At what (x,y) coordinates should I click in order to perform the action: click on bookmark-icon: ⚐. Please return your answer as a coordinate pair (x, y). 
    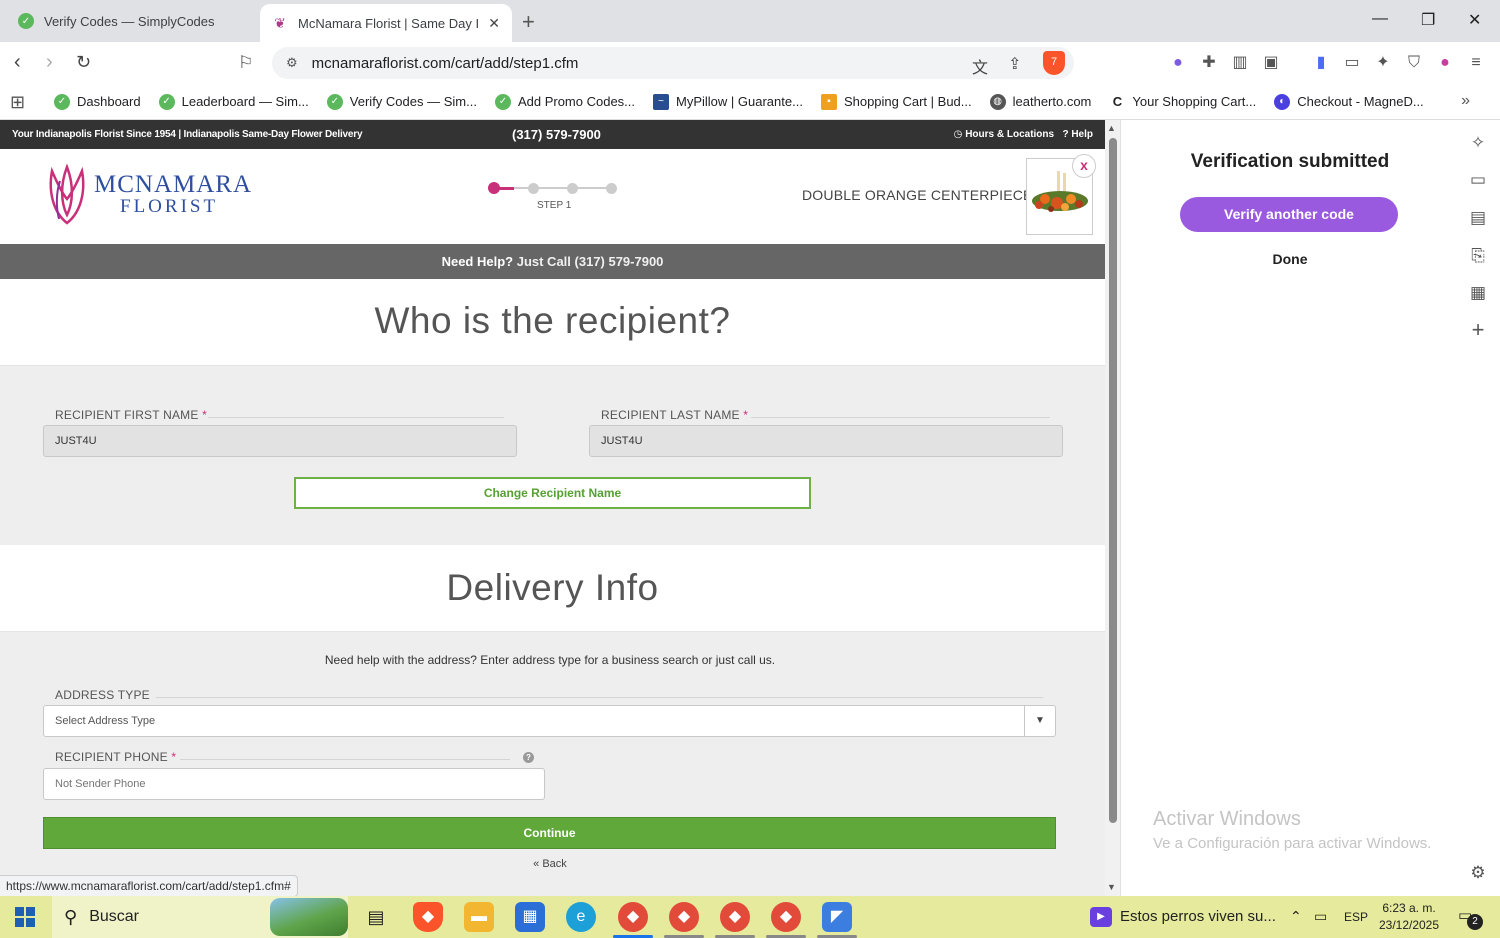
    Looking at the image, I should click on (245, 63).